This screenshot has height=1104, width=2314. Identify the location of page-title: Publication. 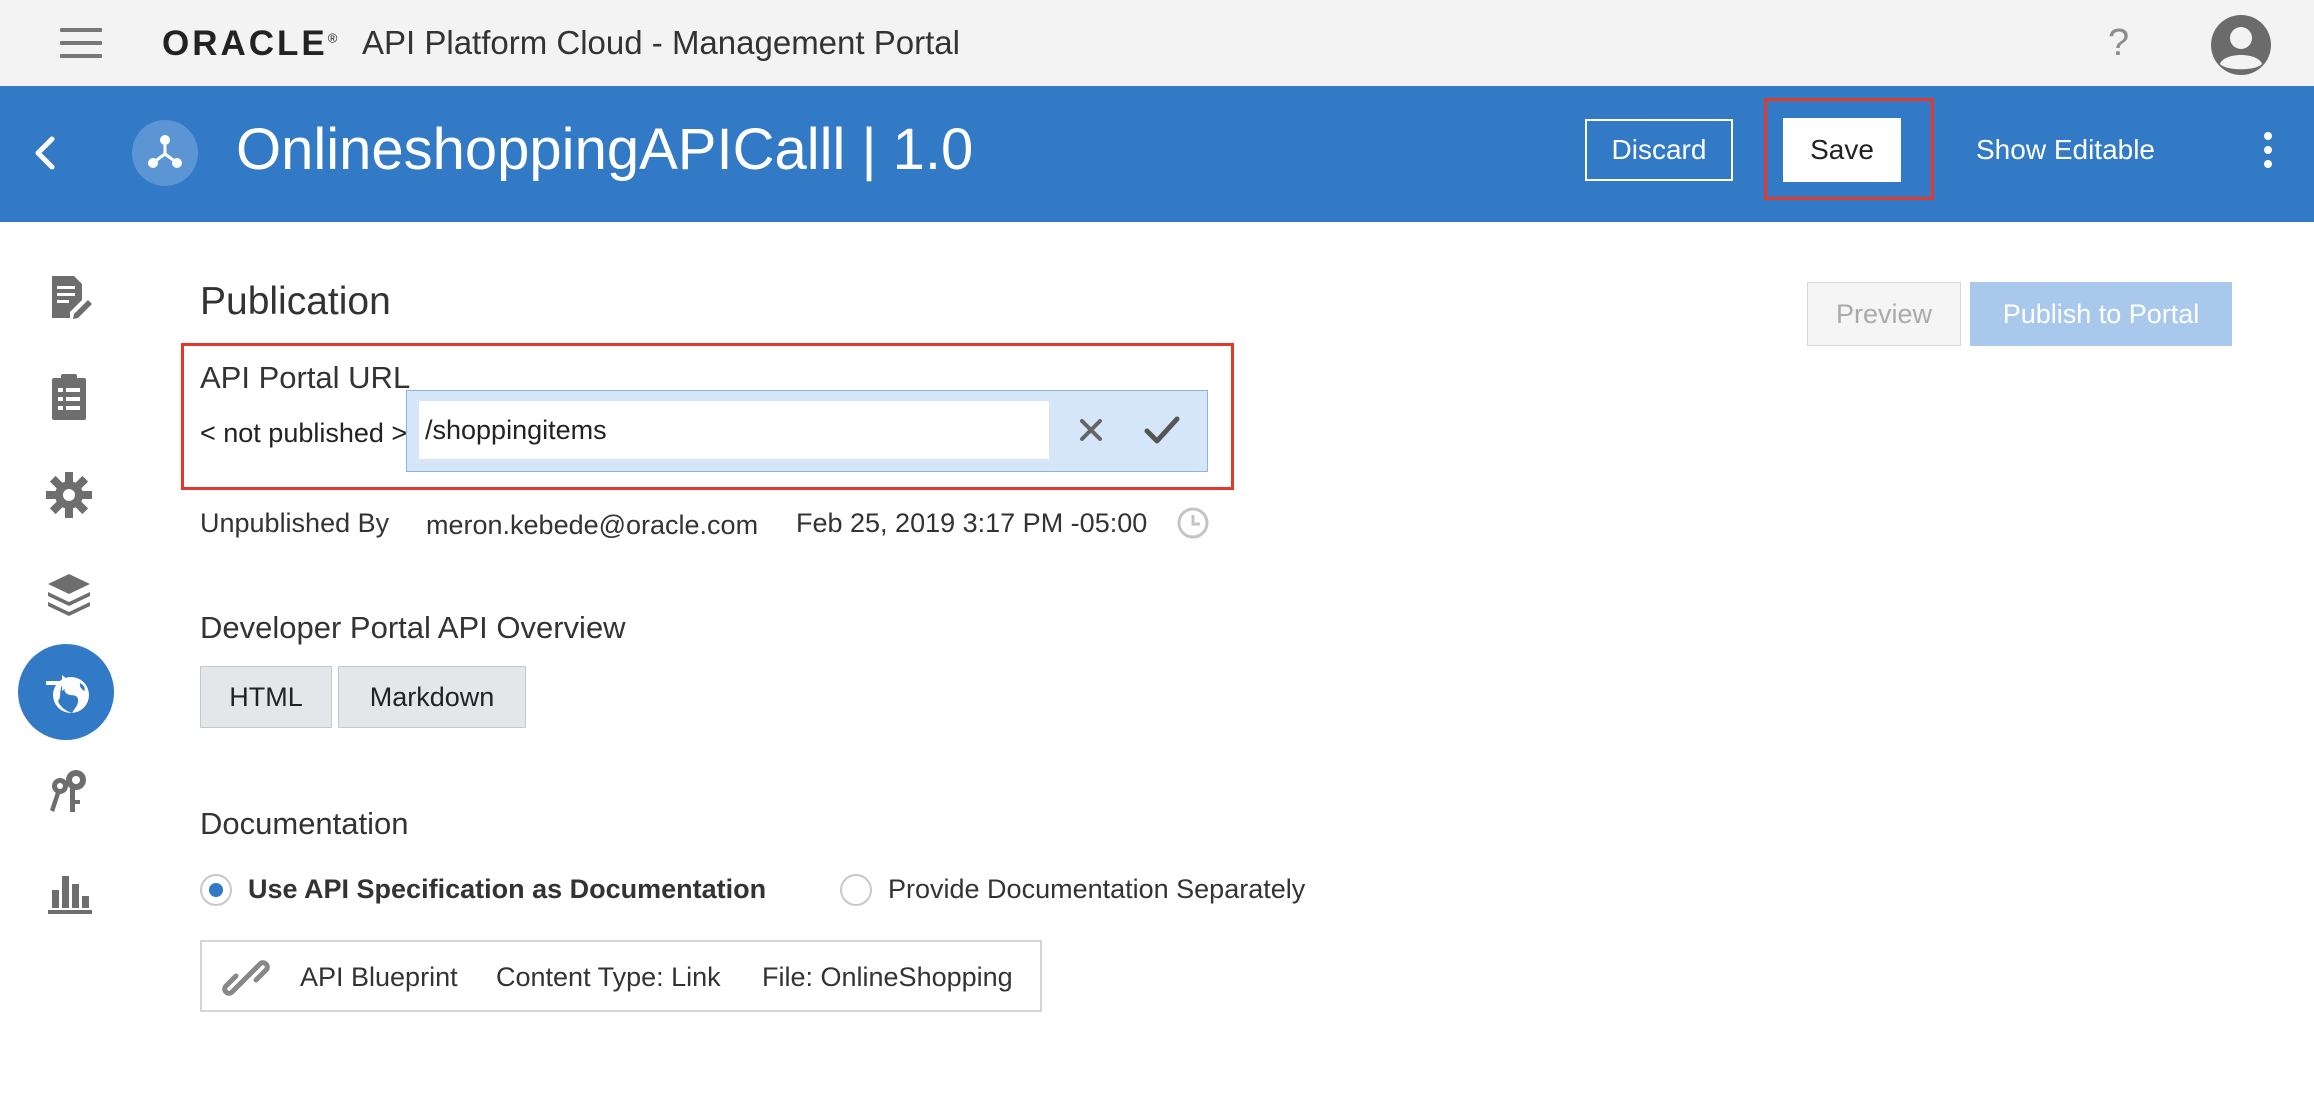
(295, 301).